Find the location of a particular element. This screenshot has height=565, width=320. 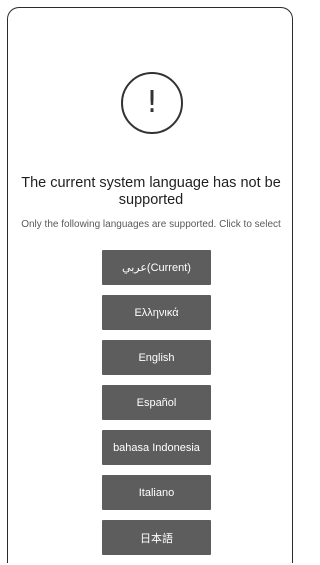

language-button-spanish: Español is located at coordinates (156, 402).